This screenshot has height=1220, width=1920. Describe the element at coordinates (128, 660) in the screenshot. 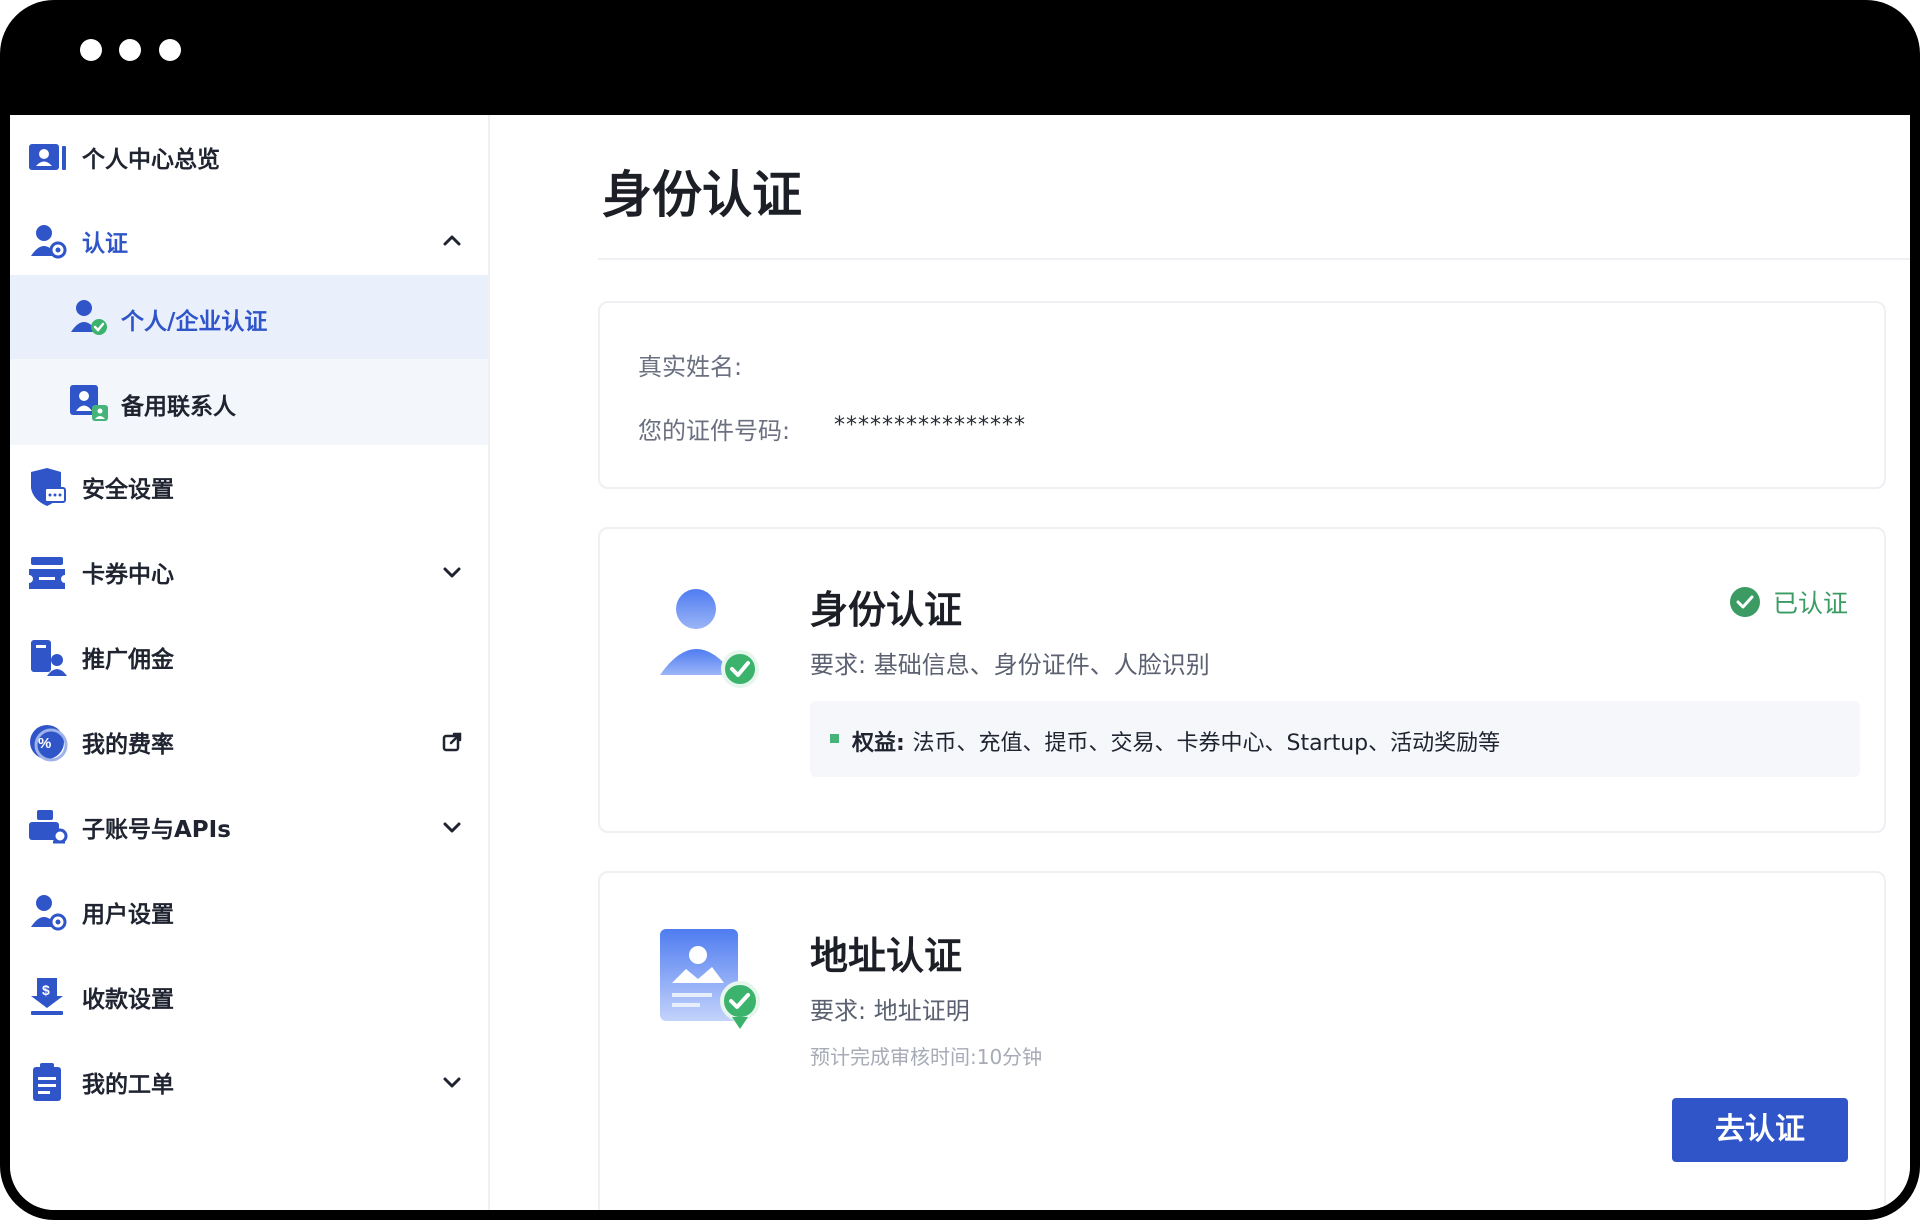

I see `sidebar-item-label: 推广佣金` at that location.